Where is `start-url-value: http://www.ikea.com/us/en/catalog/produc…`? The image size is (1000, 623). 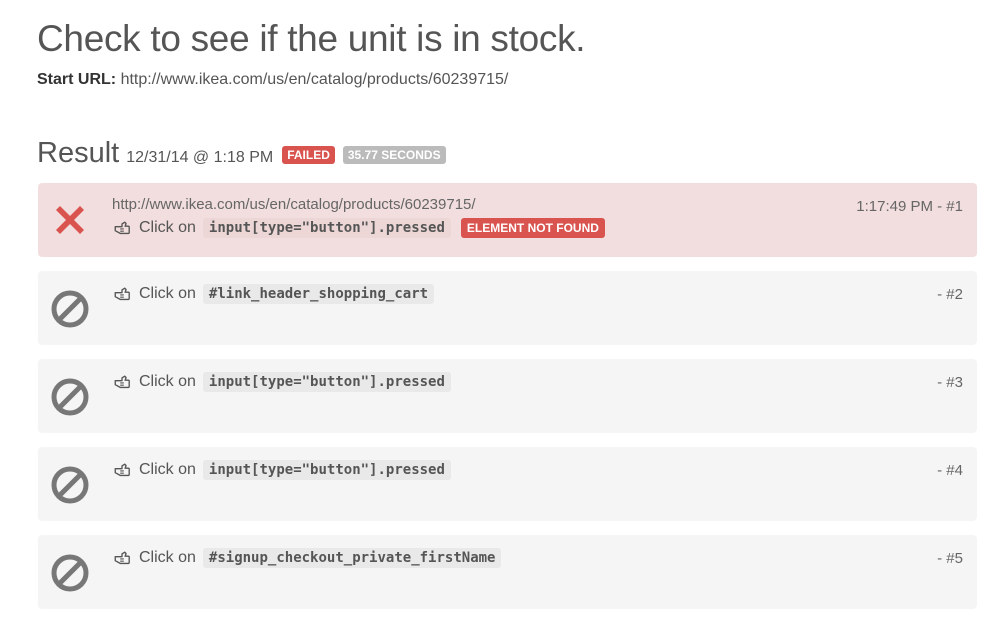 start-url-value: http://www.ikea.com/us/en/catalog/produc… is located at coordinates (315, 79).